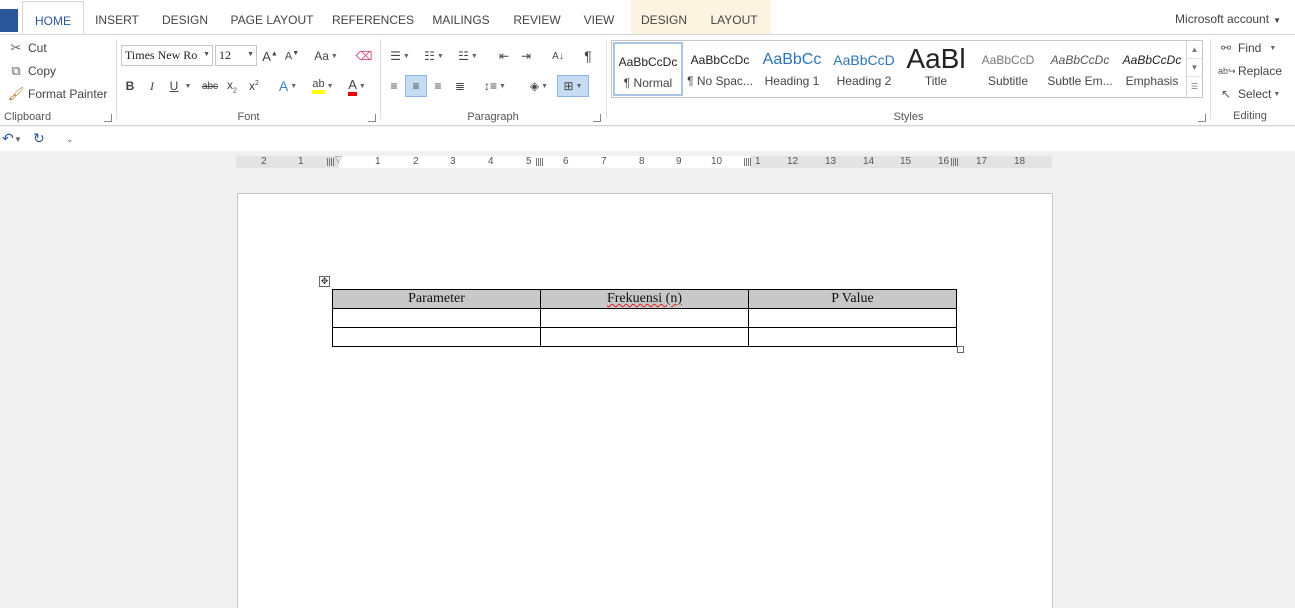  What do you see at coordinates (1194, 68) in the screenshot?
I see `scroll-down-icon: ▼` at bounding box center [1194, 68].